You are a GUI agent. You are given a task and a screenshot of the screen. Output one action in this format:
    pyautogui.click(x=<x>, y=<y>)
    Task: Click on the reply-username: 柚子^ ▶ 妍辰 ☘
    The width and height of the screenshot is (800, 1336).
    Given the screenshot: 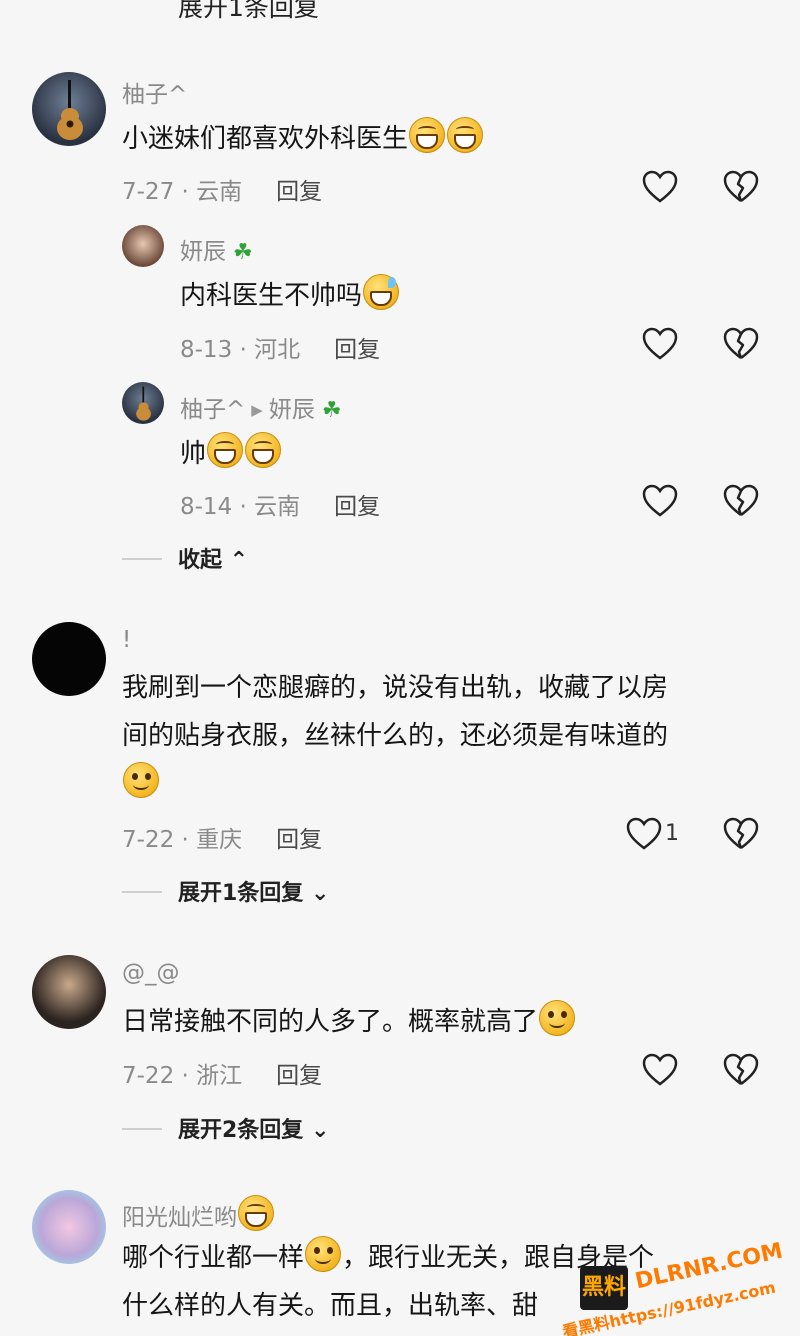 What is the action you would take?
    pyautogui.click(x=261, y=407)
    